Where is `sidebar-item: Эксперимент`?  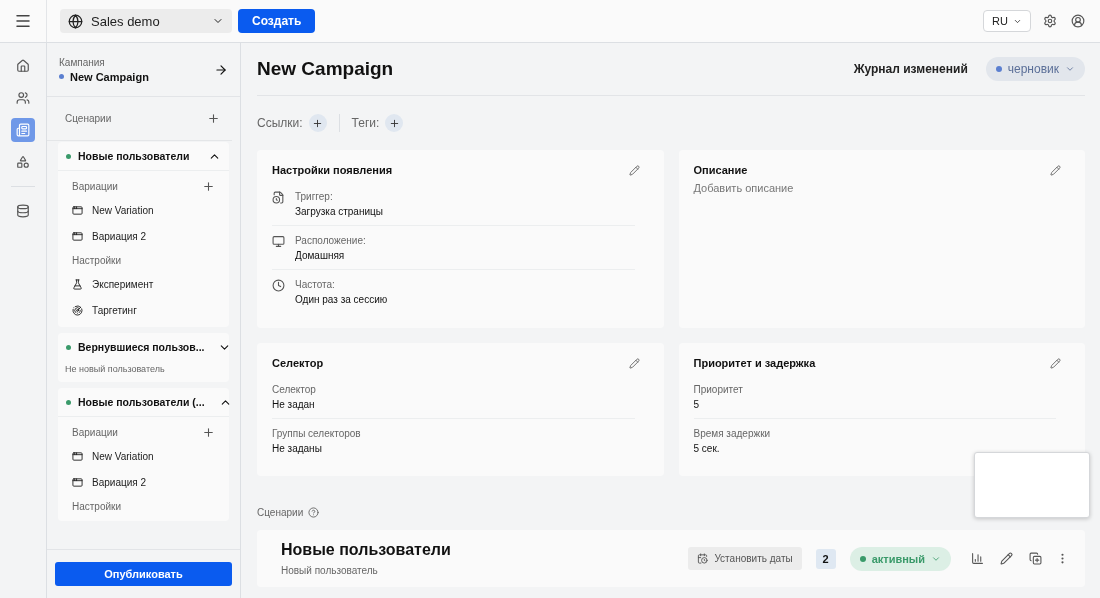
sidebar-item: Эксперимент is located at coordinates (143, 284).